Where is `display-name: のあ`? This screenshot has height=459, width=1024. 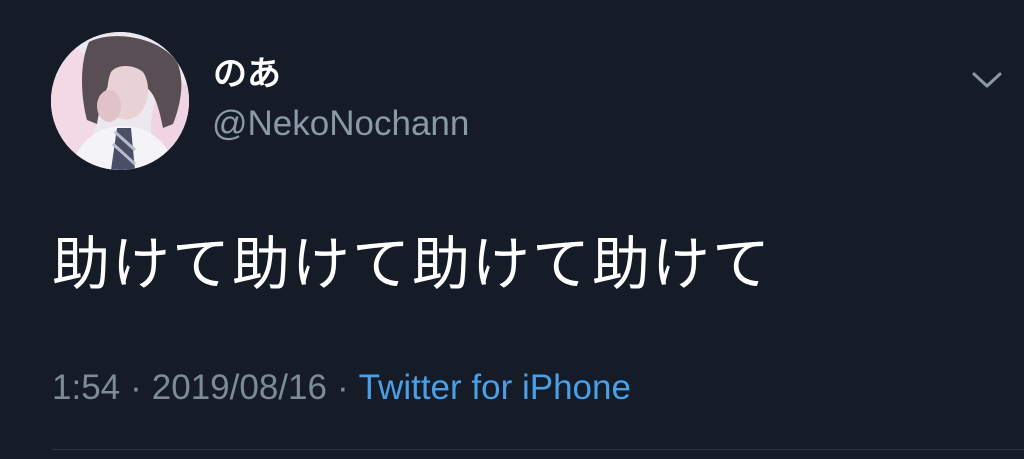
display-name: のあ is located at coordinates (247, 74).